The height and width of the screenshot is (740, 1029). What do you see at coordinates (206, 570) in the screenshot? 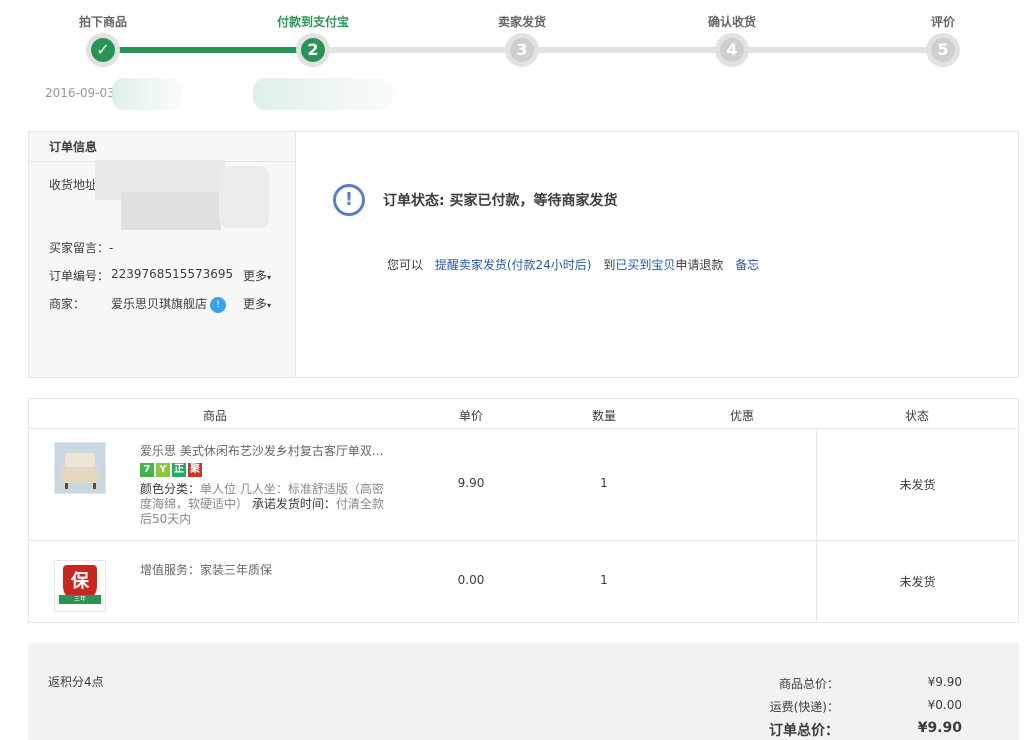
I see `service-name: 增值服务：家装三年质保` at bounding box center [206, 570].